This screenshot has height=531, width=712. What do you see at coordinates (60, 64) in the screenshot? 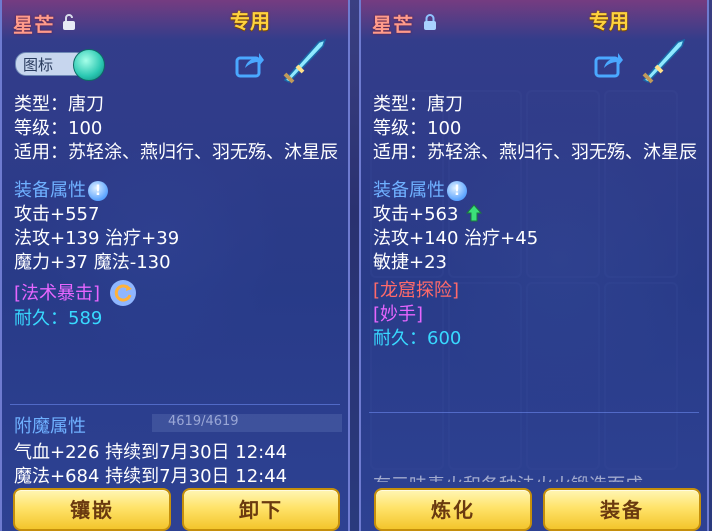
I see `icon-toggle: 图标` at bounding box center [60, 64].